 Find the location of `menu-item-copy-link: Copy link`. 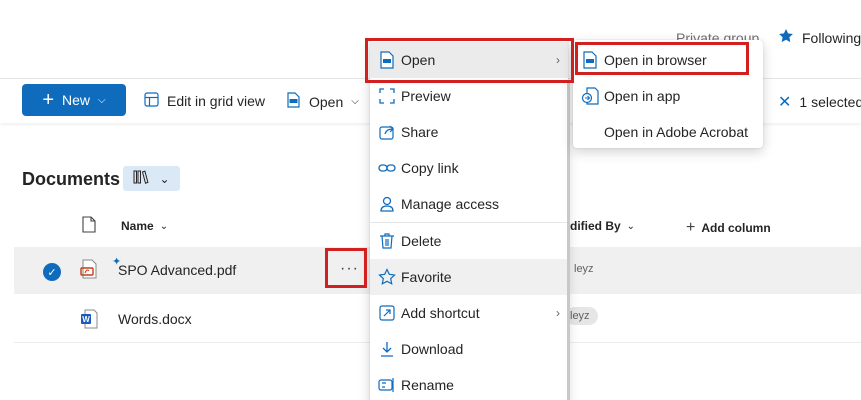

menu-item-copy-link: Copy link is located at coordinates (469, 168).